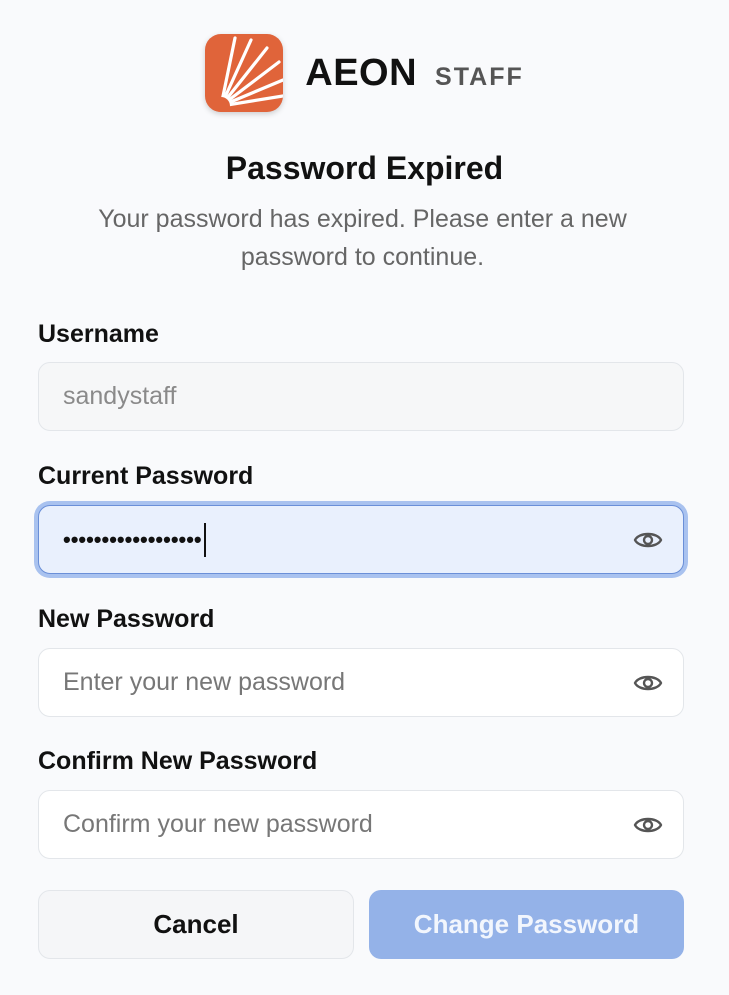  I want to click on username-value: sandystaff, so click(120, 396).